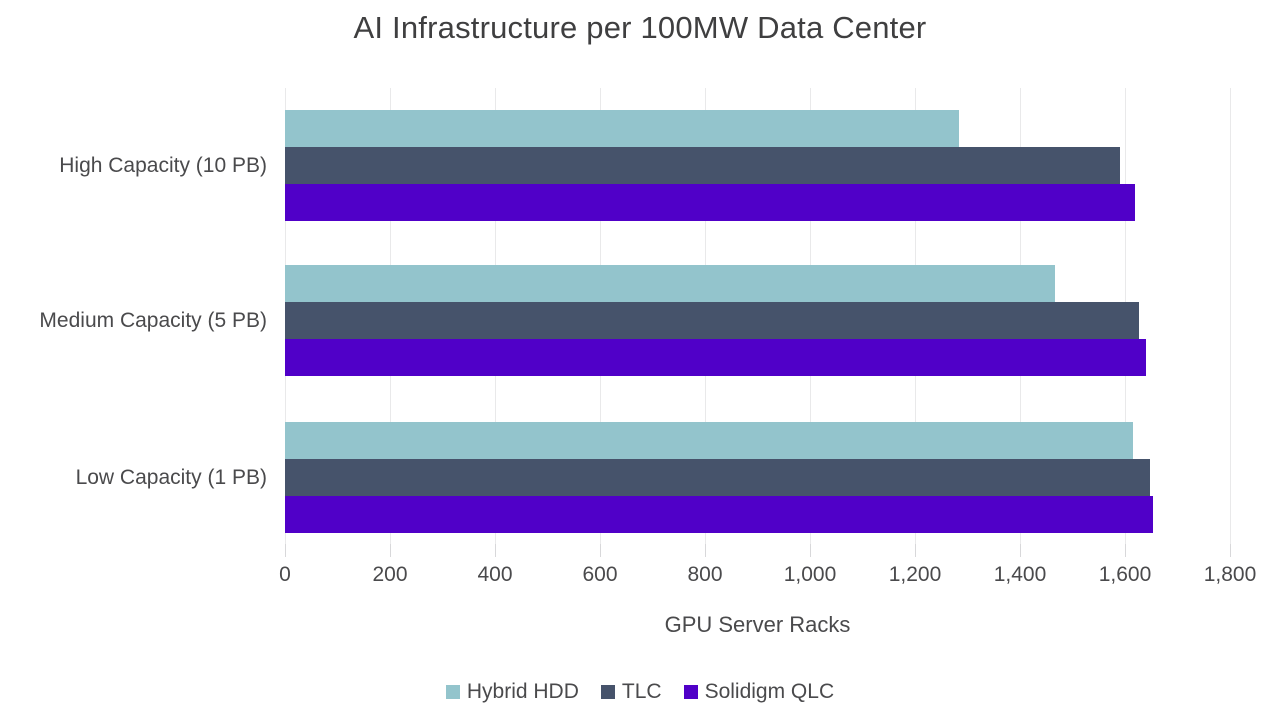 This screenshot has height=722, width=1280. I want to click on x-tick-label: 200, so click(390, 574).